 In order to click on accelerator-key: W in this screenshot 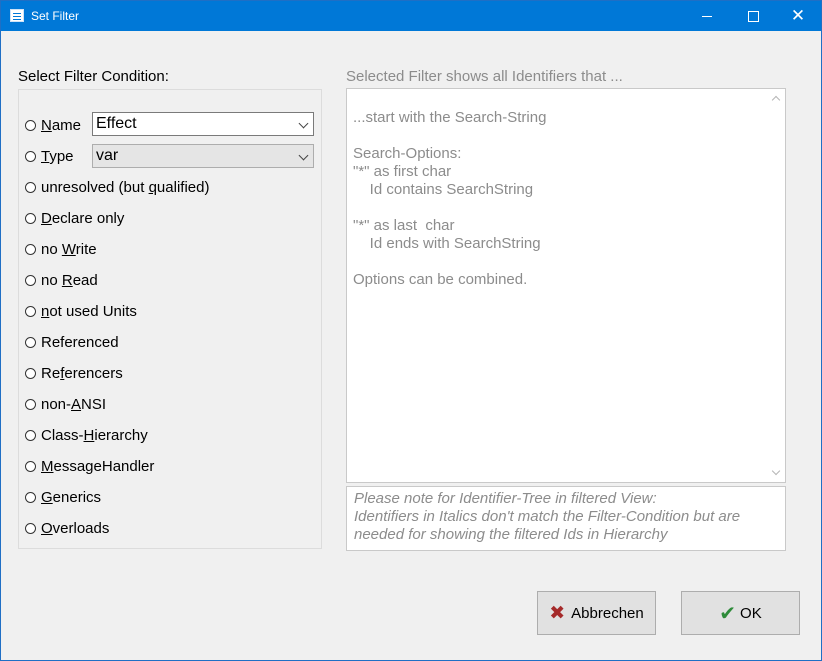, I will do `click(68, 249)`.